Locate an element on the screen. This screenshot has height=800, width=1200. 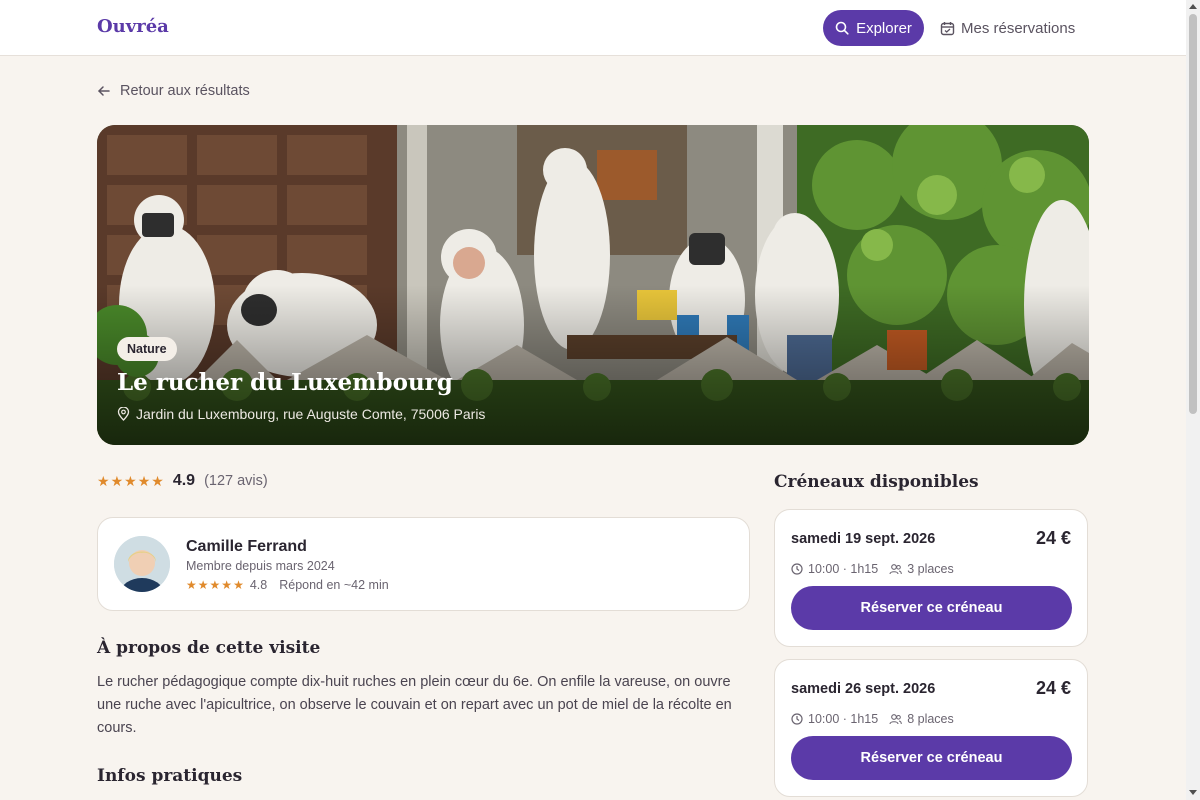
host-name: Camille Ferrand is located at coordinates (246, 546).